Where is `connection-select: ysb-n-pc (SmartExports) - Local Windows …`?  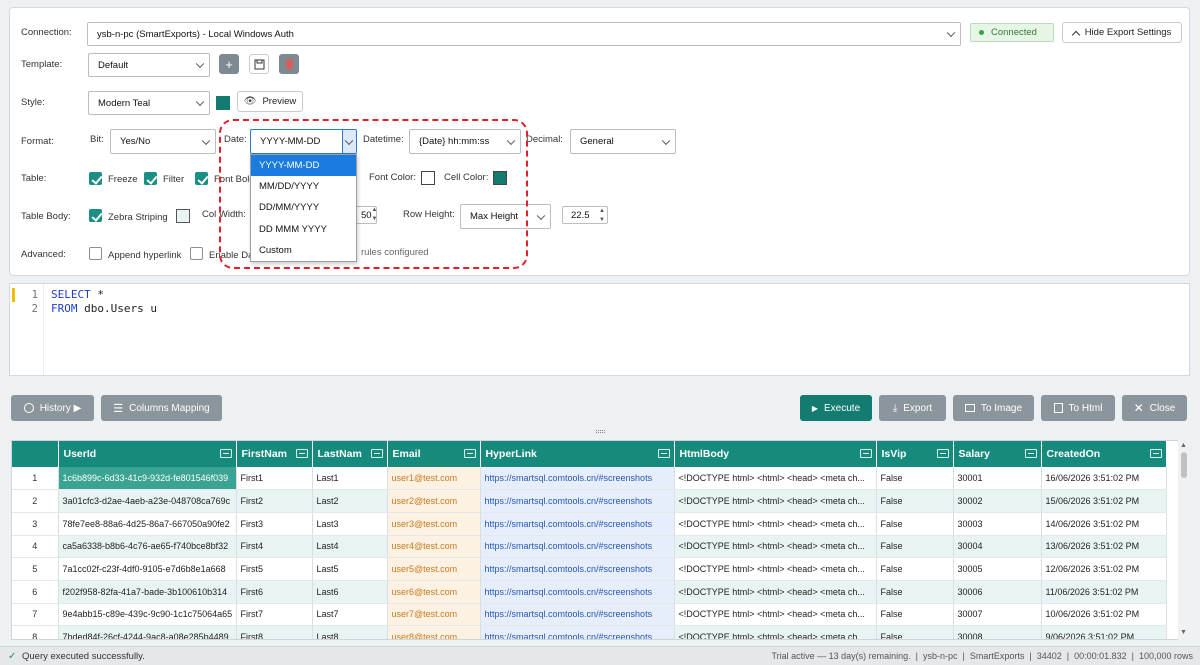
connection-select: ysb-n-pc (SmartExports) - Local Windows … is located at coordinates (524, 34).